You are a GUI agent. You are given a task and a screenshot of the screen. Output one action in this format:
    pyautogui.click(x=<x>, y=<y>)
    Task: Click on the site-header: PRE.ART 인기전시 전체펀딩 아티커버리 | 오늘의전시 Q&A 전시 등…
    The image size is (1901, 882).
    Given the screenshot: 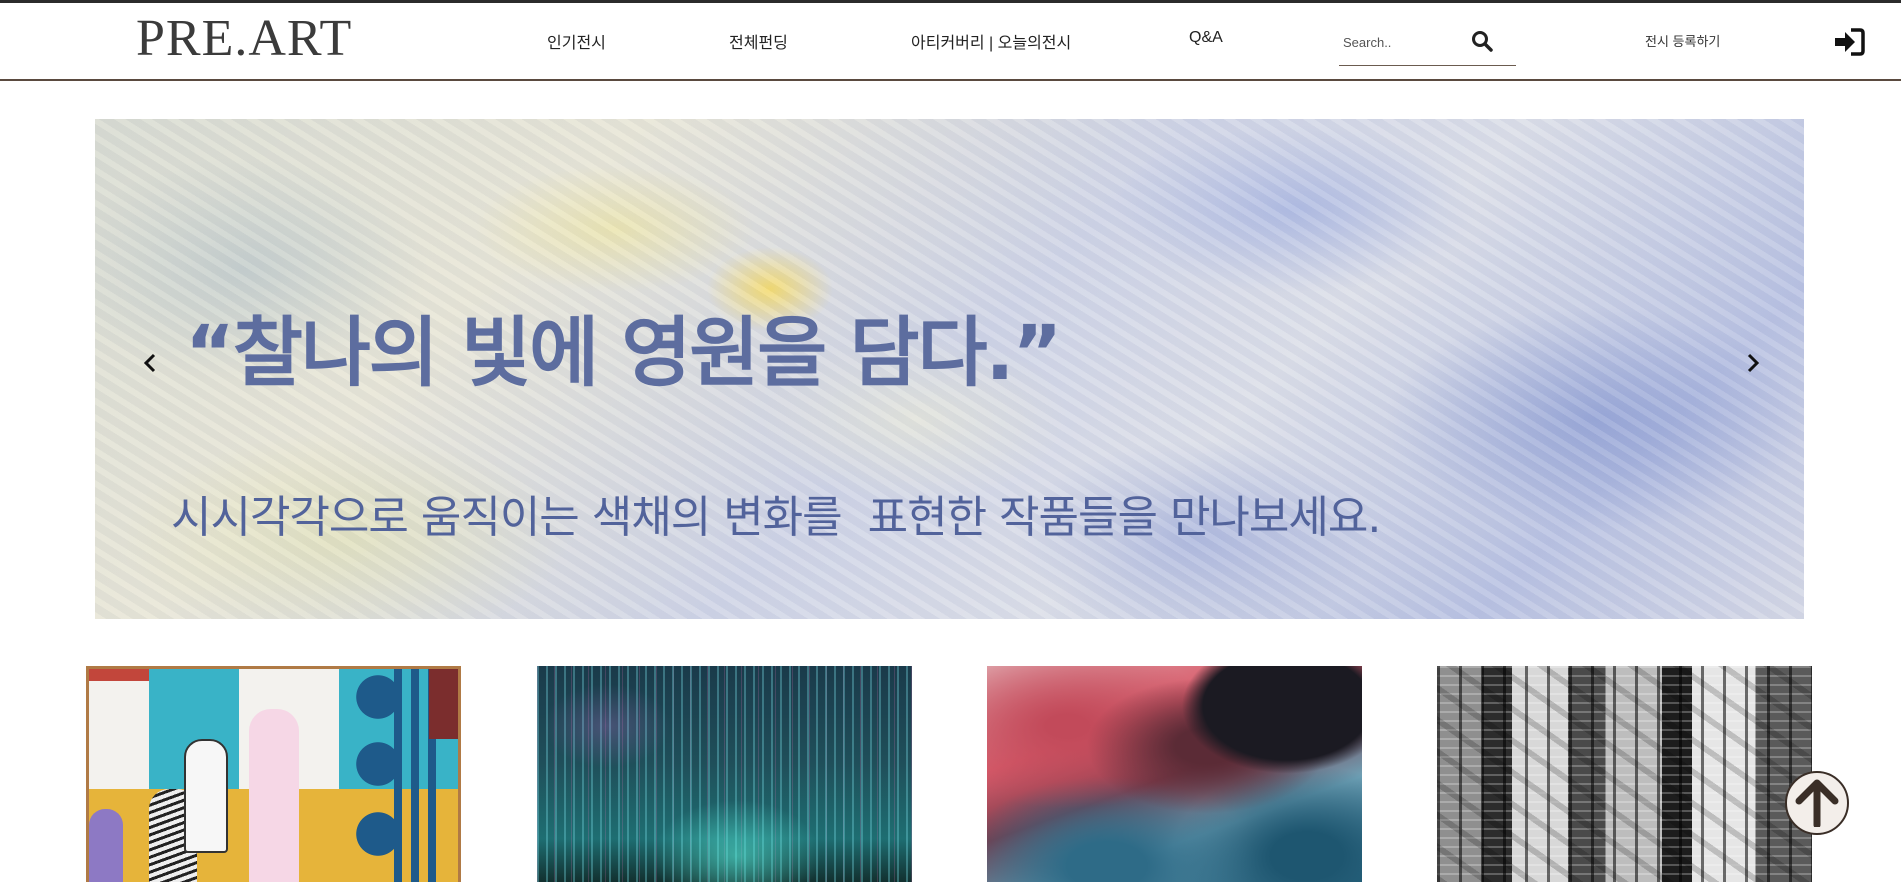 What is the action you would take?
    pyautogui.click(x=950, y=42)
    